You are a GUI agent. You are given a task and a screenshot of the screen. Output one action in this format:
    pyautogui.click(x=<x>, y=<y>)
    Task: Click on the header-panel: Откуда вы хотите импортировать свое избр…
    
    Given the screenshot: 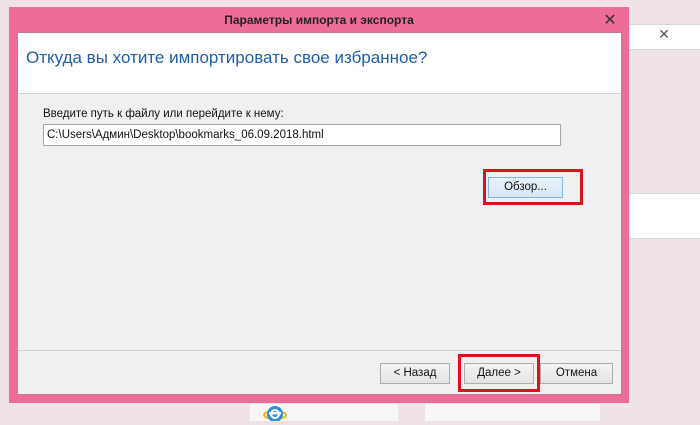 What is the action you would take?
    pyautogui.click(x=319, y=63)
    